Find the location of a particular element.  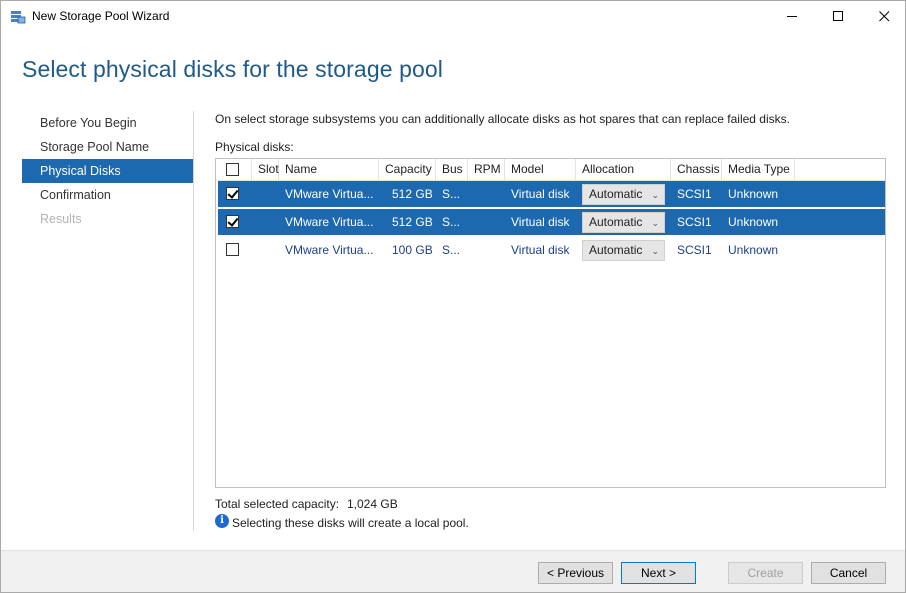

cancel-button: Cancel is located at coordinates (848, 573).